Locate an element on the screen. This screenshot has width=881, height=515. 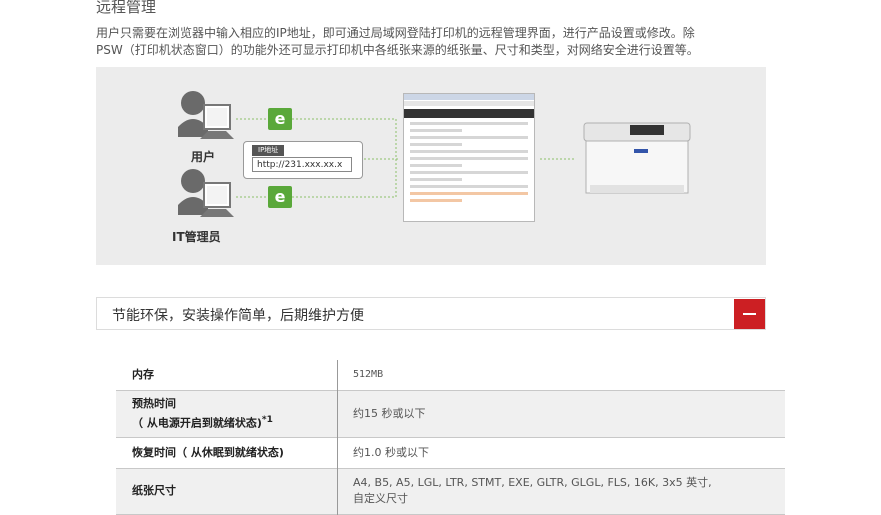
spec-value: 约1.0 秒或以下 is located at coordinates (391, 452).